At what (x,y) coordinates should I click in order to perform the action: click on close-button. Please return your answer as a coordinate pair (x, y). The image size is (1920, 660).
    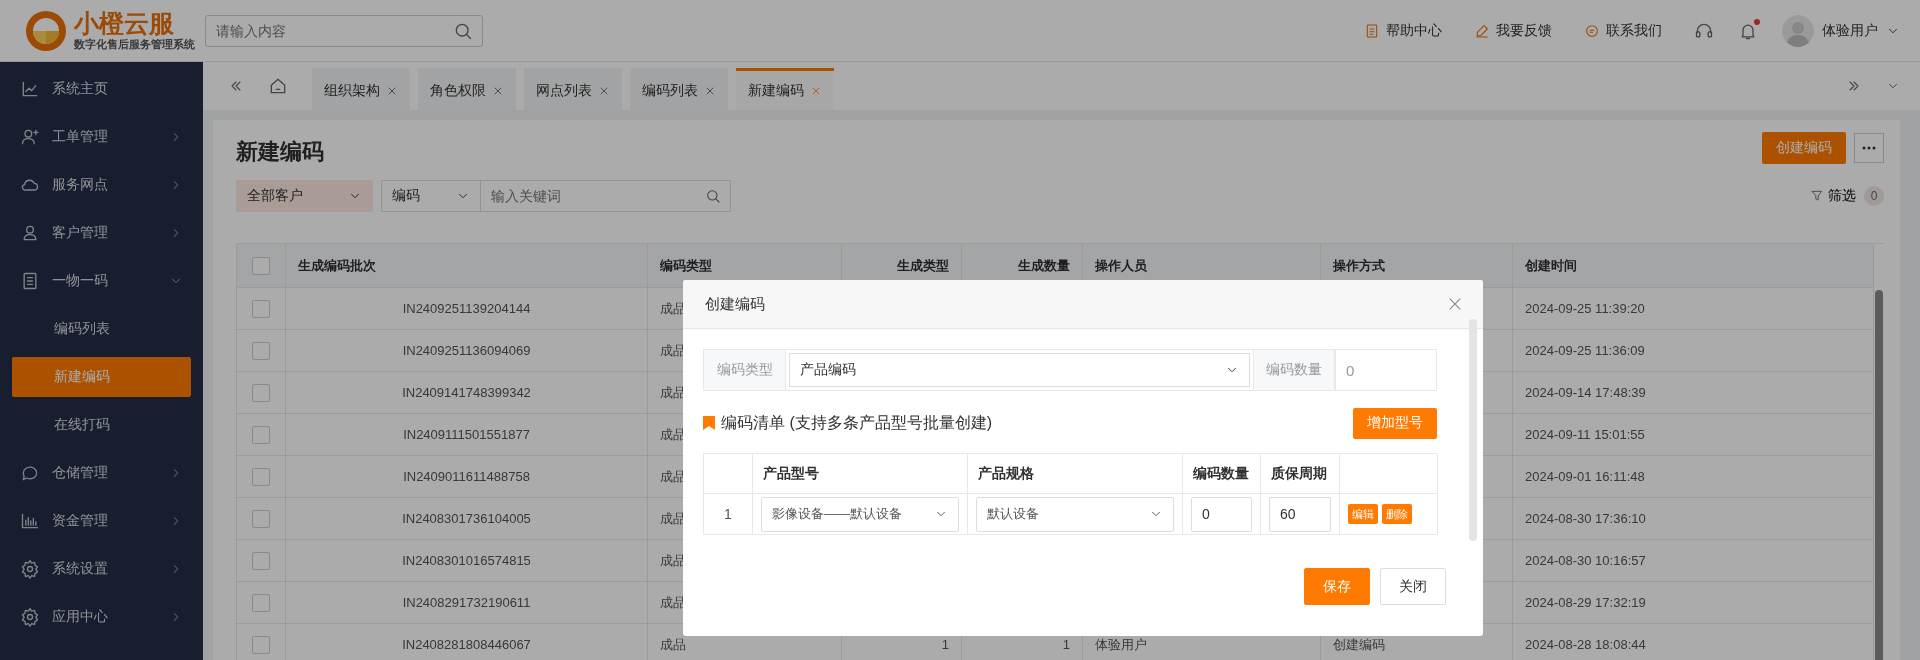
    Looking at the image, I should click on (1455, 304).